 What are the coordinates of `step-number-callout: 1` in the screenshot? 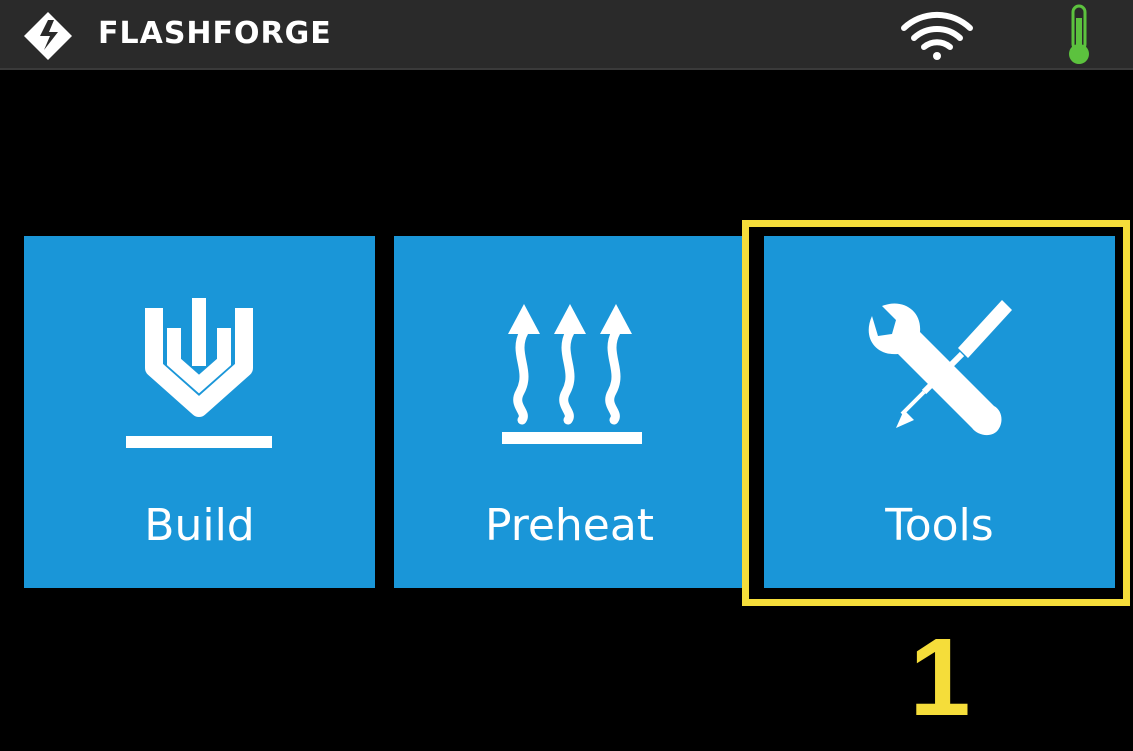 It's located at (940, 677).